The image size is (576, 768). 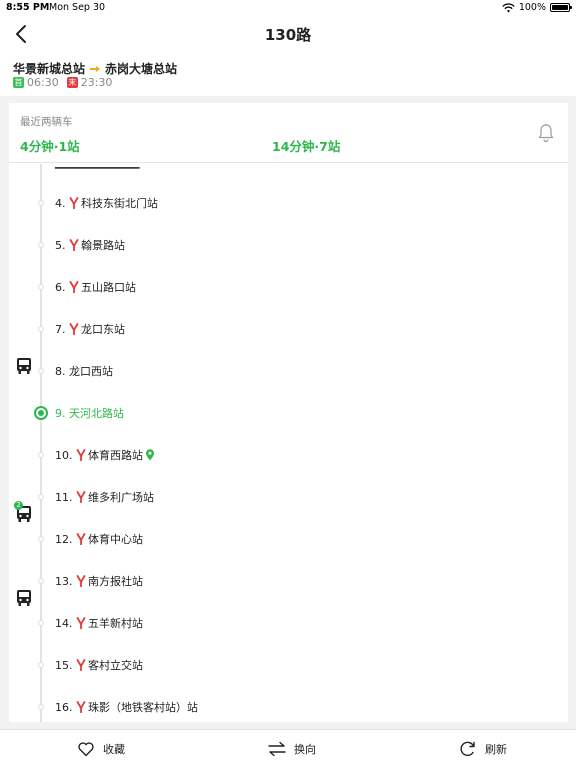 What do you see at coordinates (561, 7) in the screenshot?
I see `battery-icon` at bounding box center [561, 7].